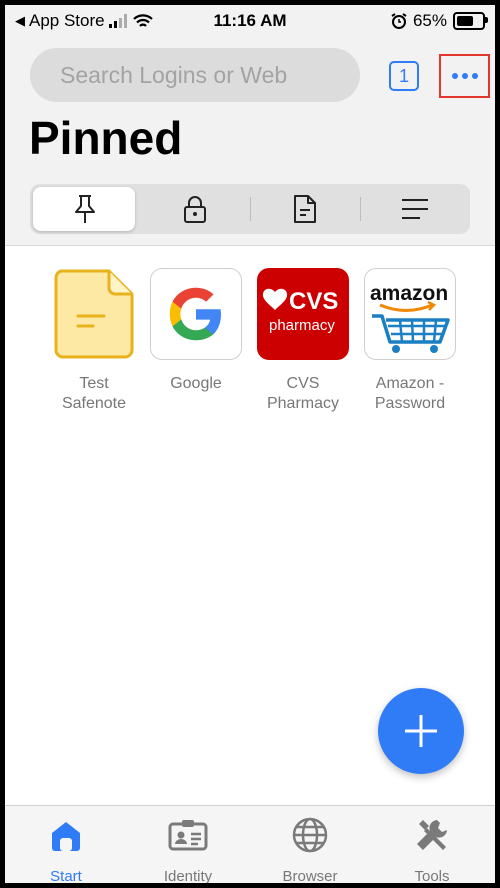  Describe the element at coordinates (310, 835) in the screenshot. I see `globe-icon` at that location.